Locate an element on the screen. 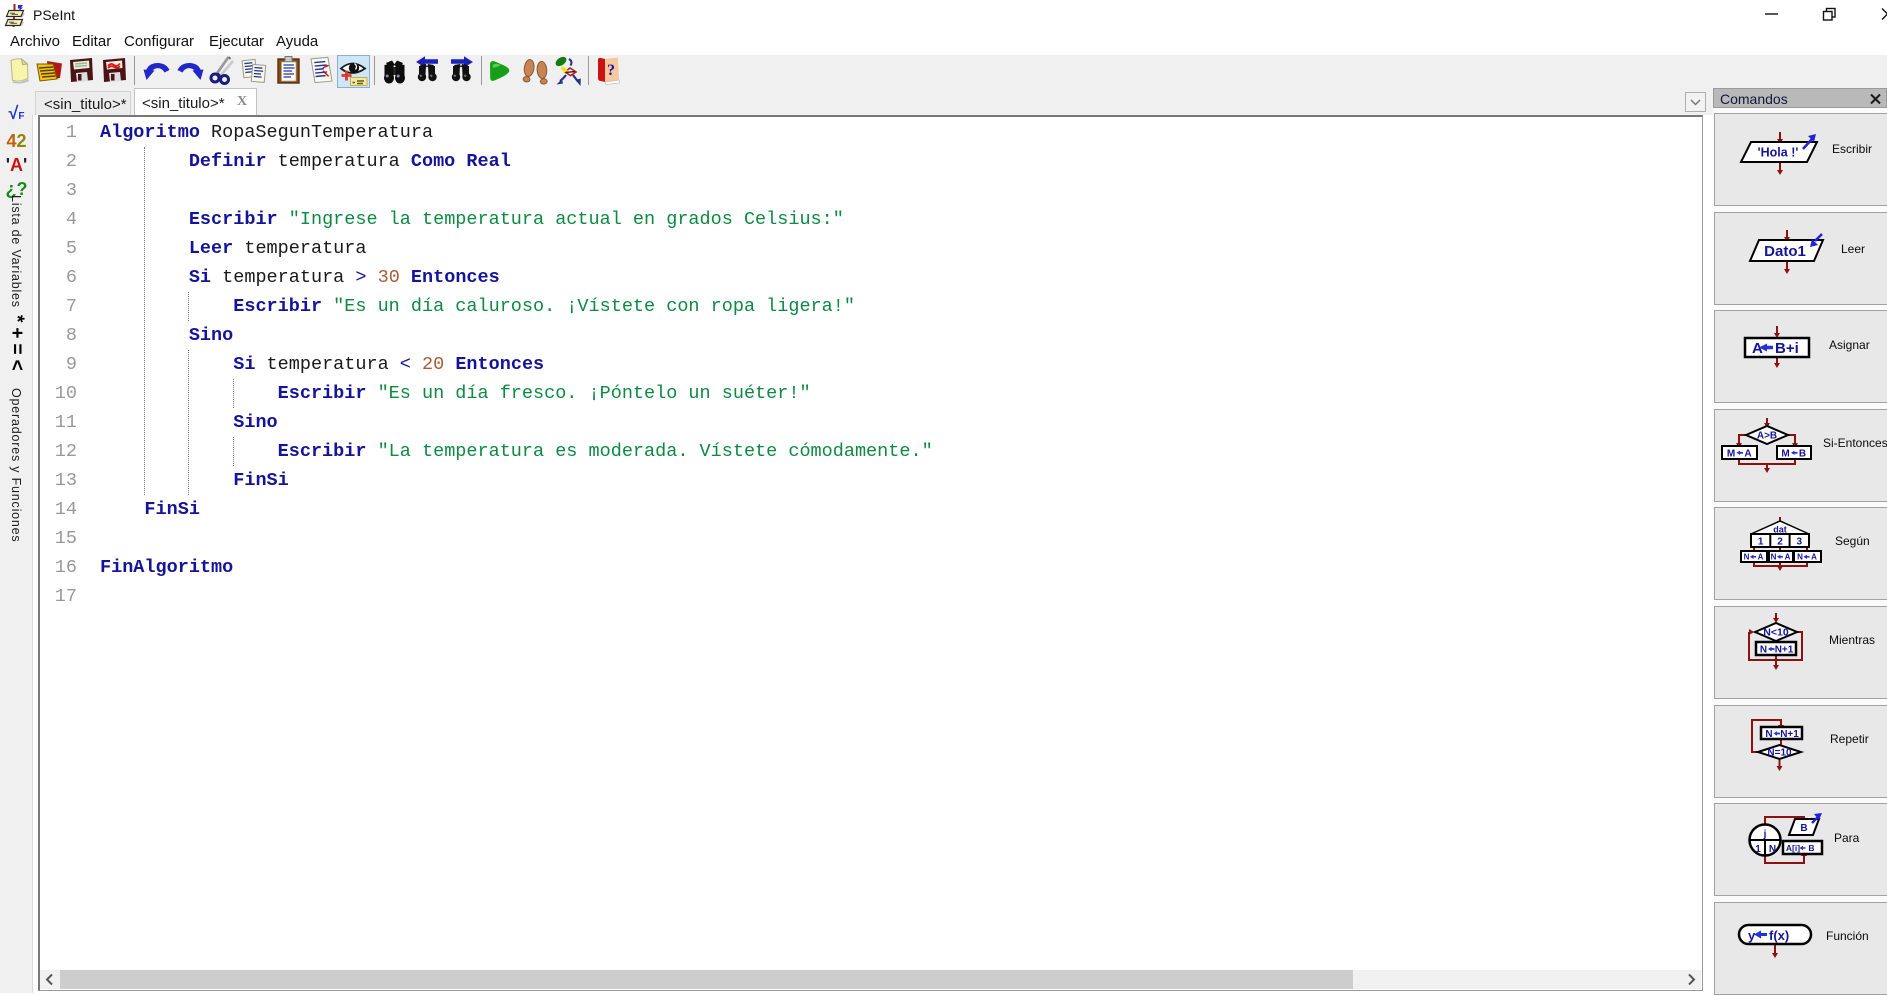  svg-text: y is located at coordinates (1752, 935).